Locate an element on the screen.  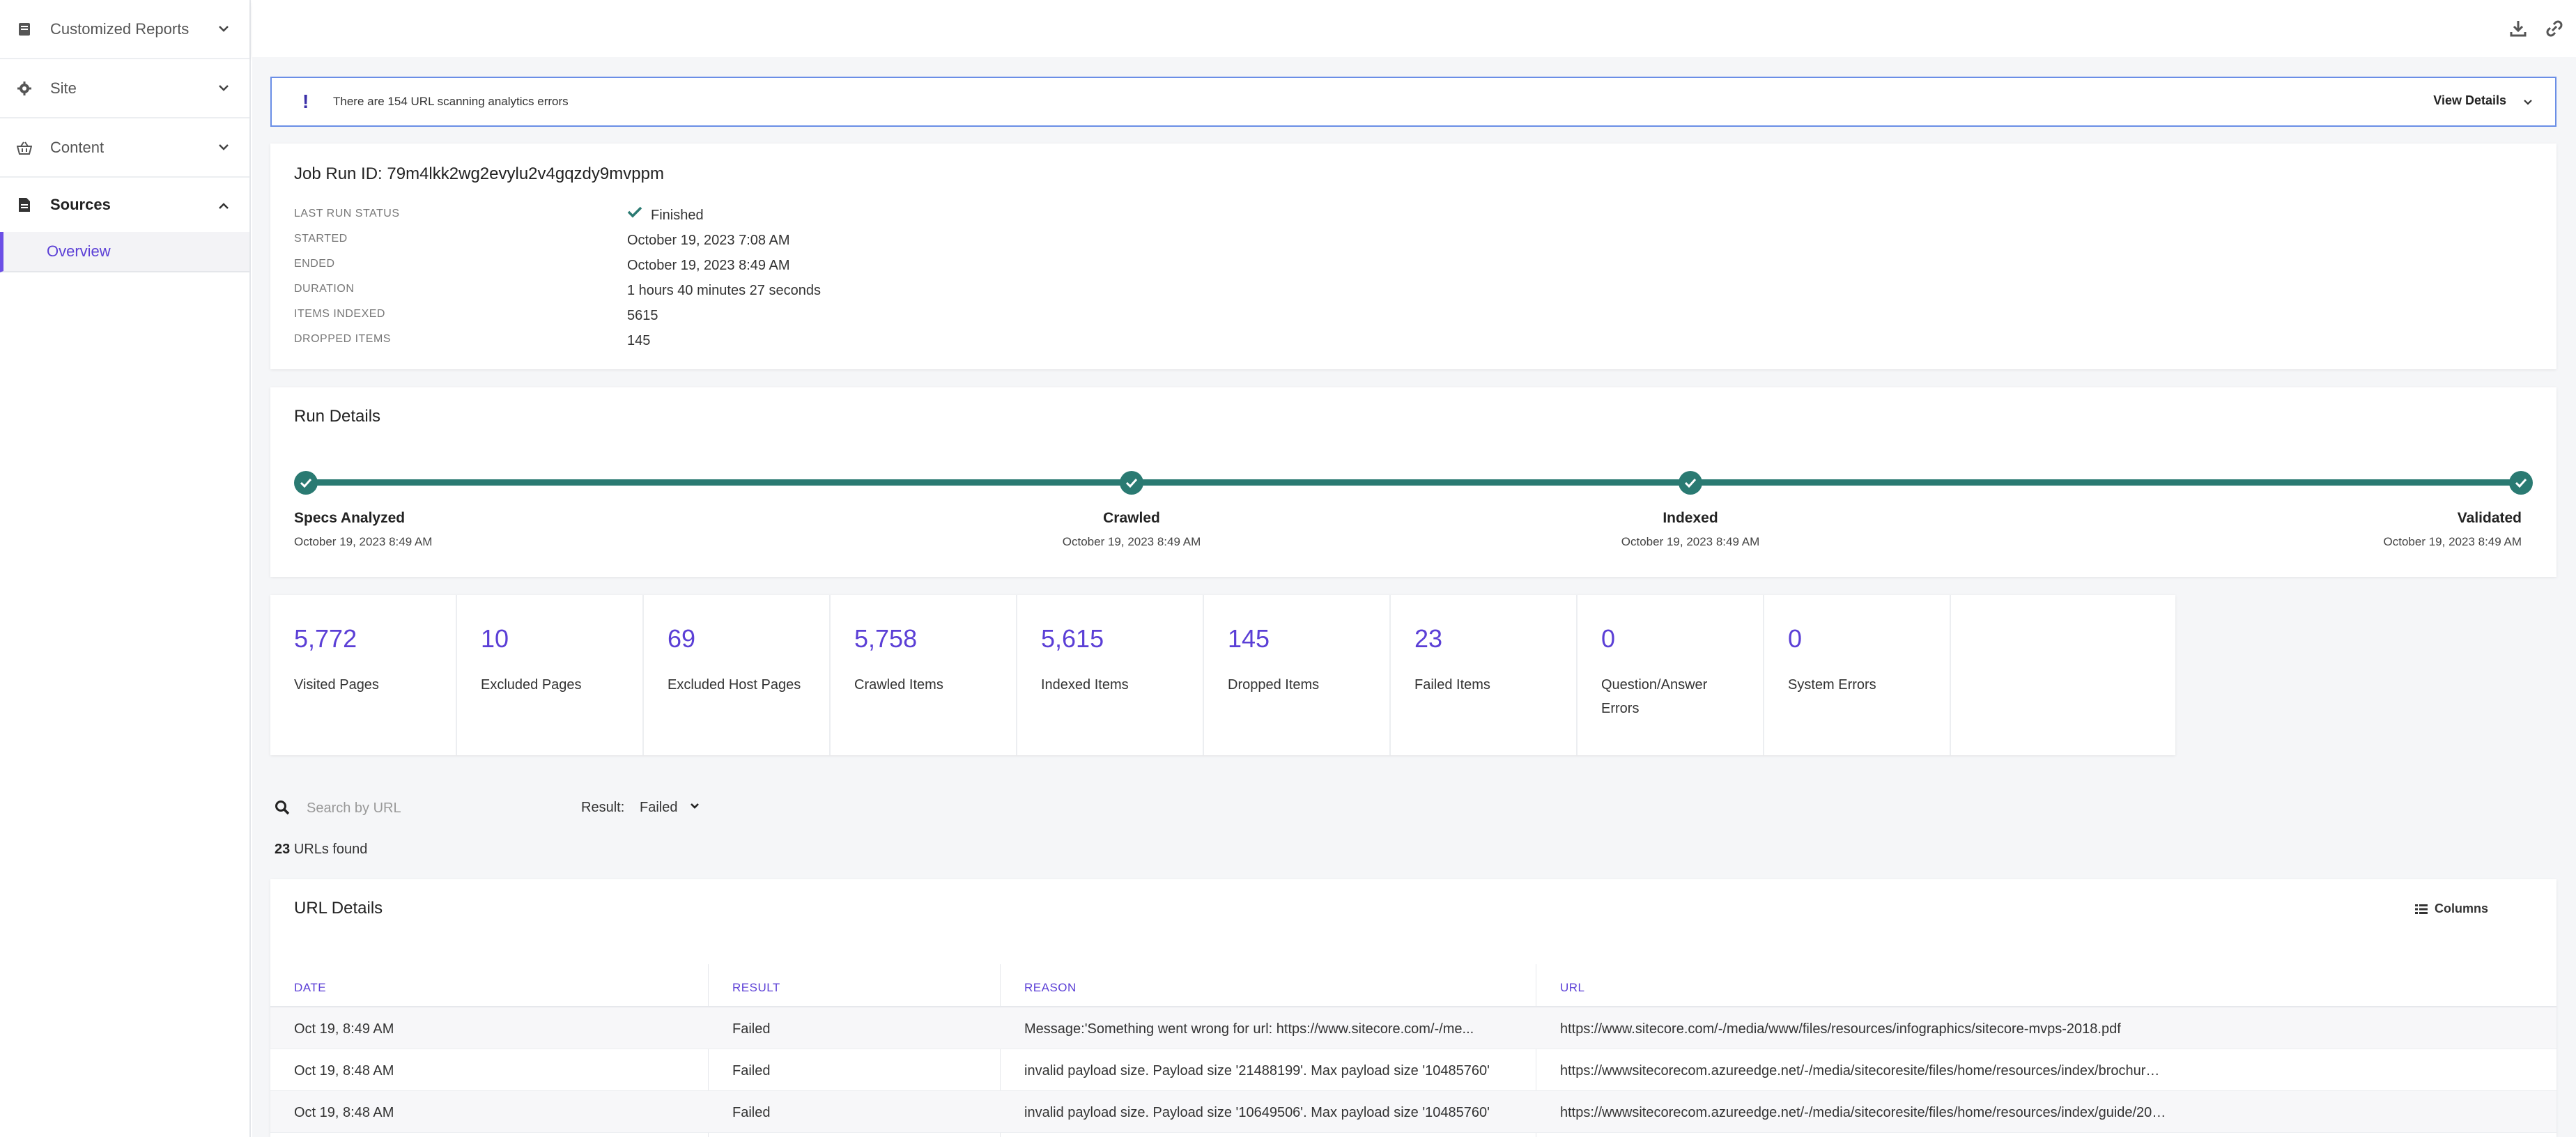
stat-value: 145 is located at coordinates (1249, 638).